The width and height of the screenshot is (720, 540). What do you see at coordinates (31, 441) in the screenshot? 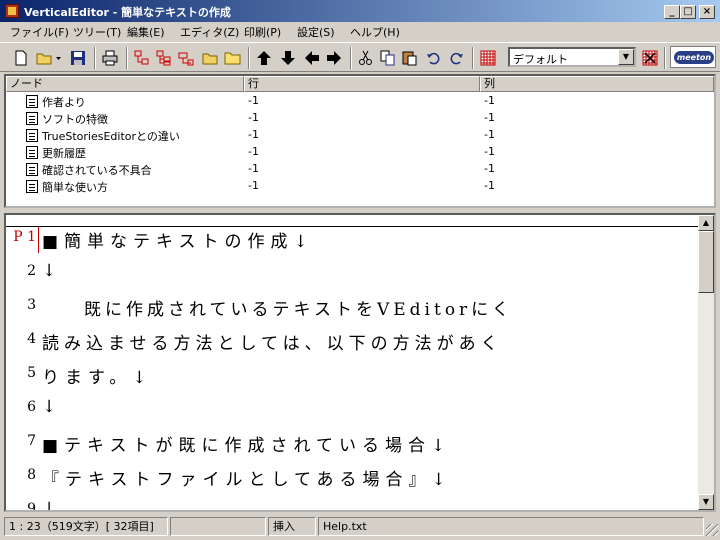
I see `line-number: 7` at bounding box center [31, 441].